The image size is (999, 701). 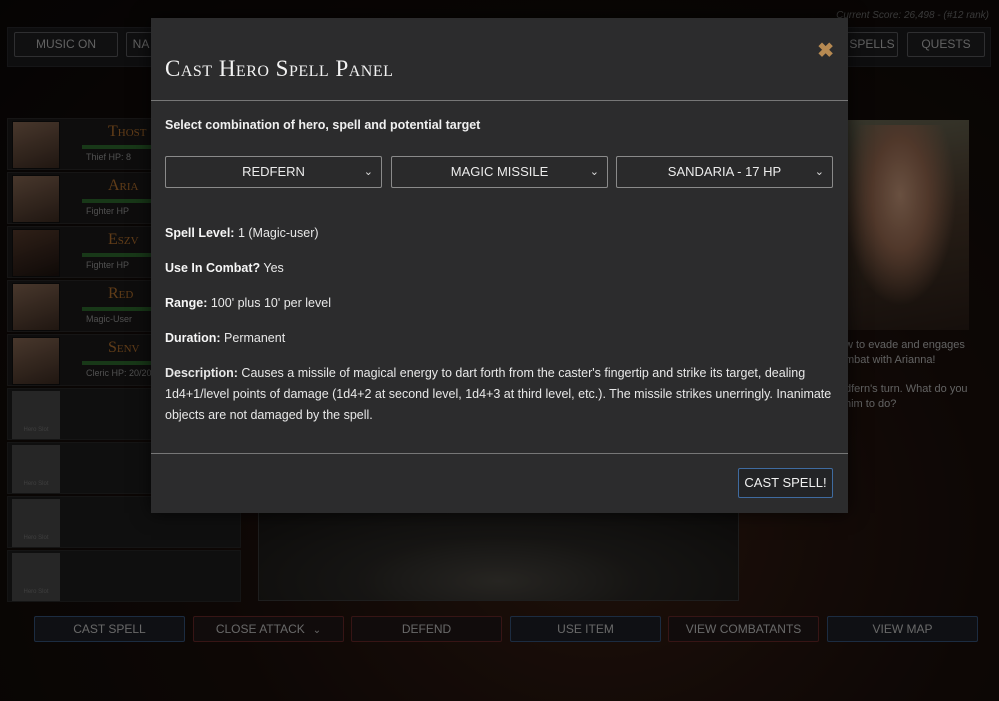 I want to click on hero-select: REDFERN ⌄, so click(x=273, y=172).